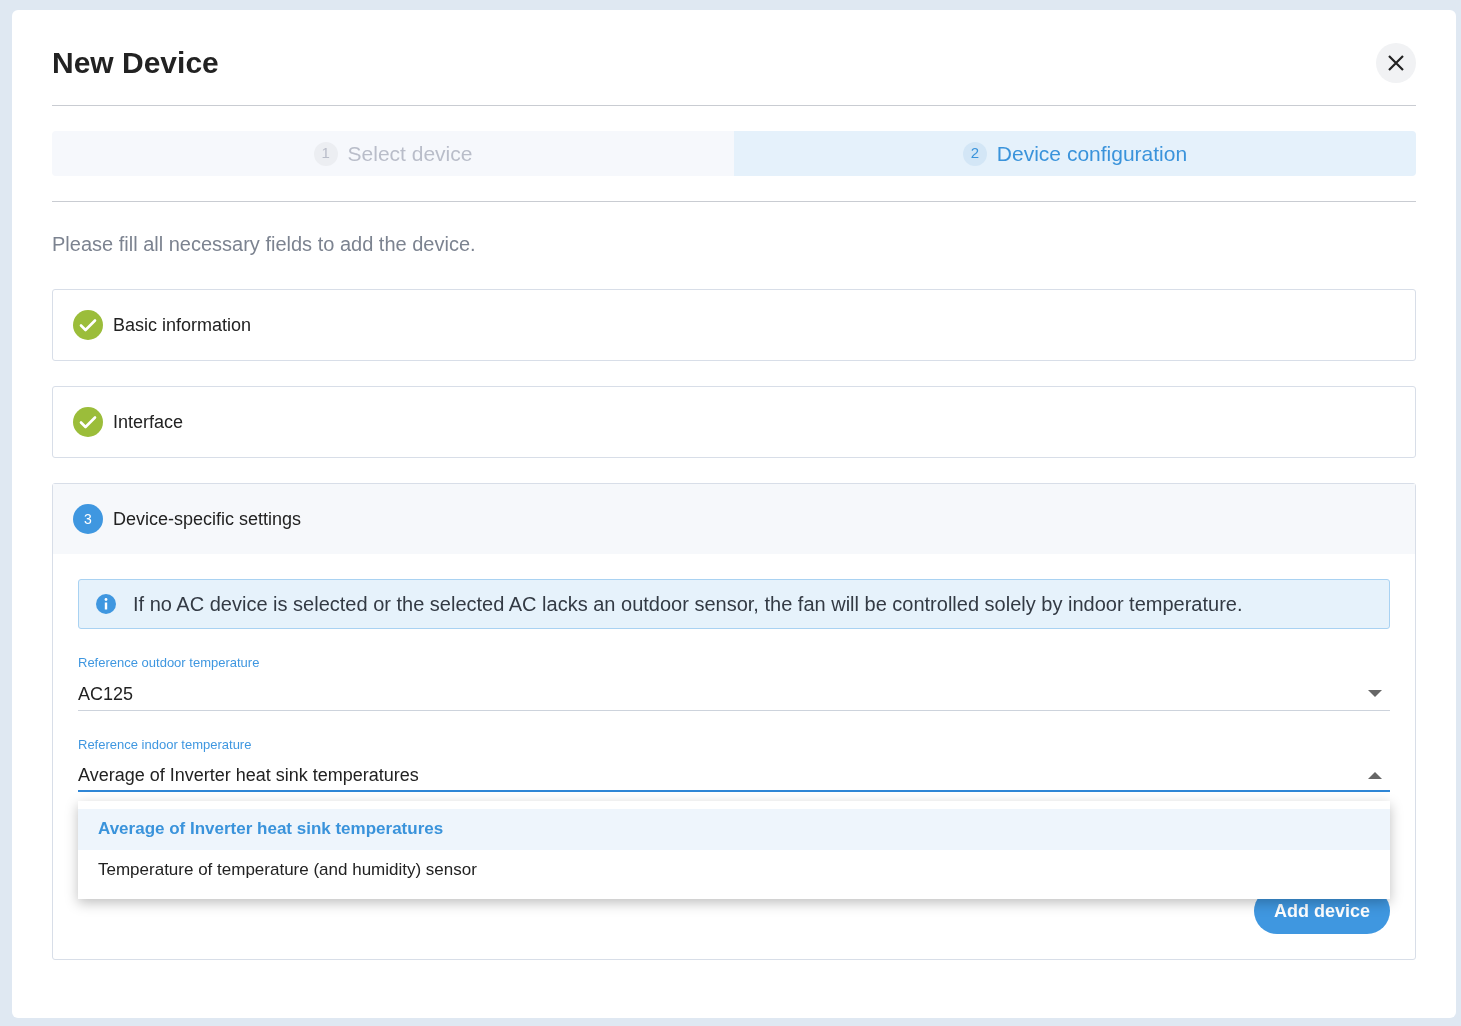  What do you see at coordinates (734, 776) in the screenshot?
I see `select-field: Average of Inverter heat sink temperatures` at bounding box center [734, 776].